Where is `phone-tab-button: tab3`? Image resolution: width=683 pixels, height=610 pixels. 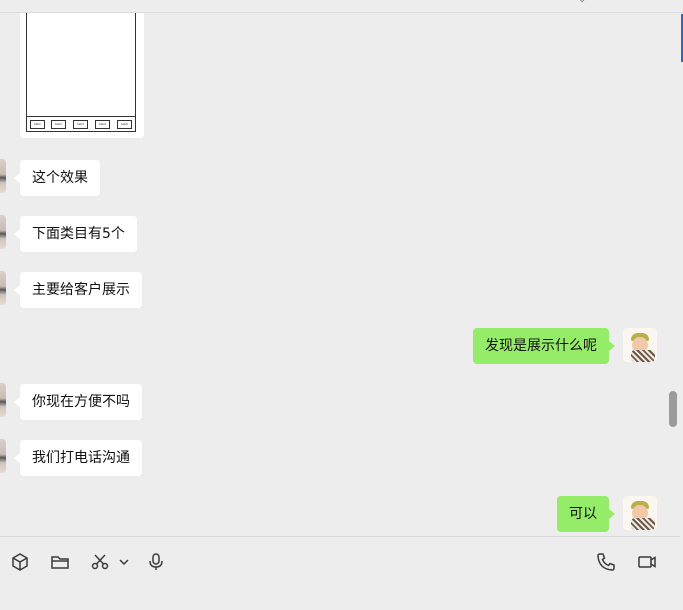 phone-tab-button: tab3 is located at coordinates (80, 124).